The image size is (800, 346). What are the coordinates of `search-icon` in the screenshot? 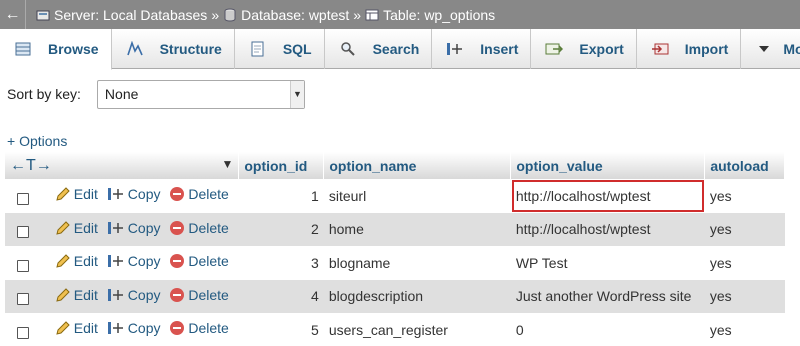 It's located at (348, 49).